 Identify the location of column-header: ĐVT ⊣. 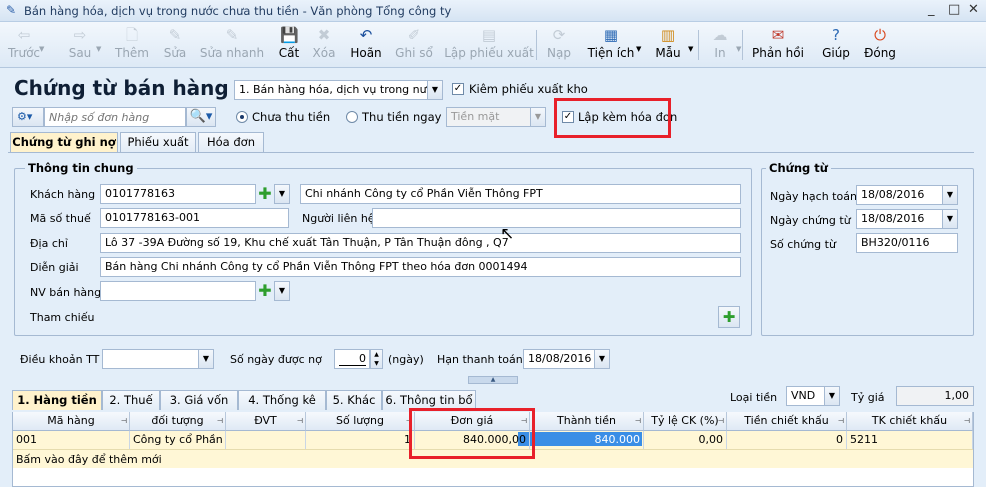
(266, 421).